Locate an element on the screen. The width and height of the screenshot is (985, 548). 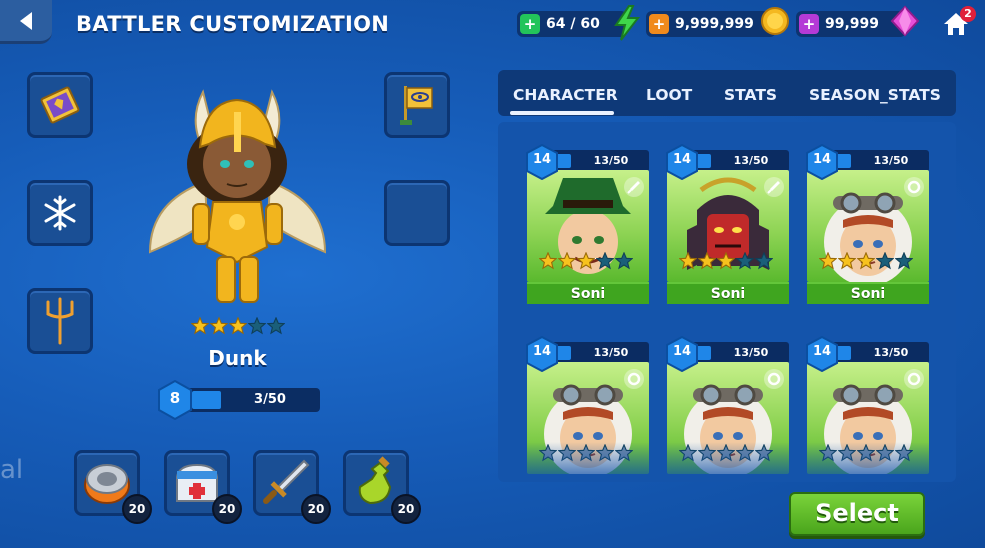
slot-snowflake is located at coordinates (60, 213).